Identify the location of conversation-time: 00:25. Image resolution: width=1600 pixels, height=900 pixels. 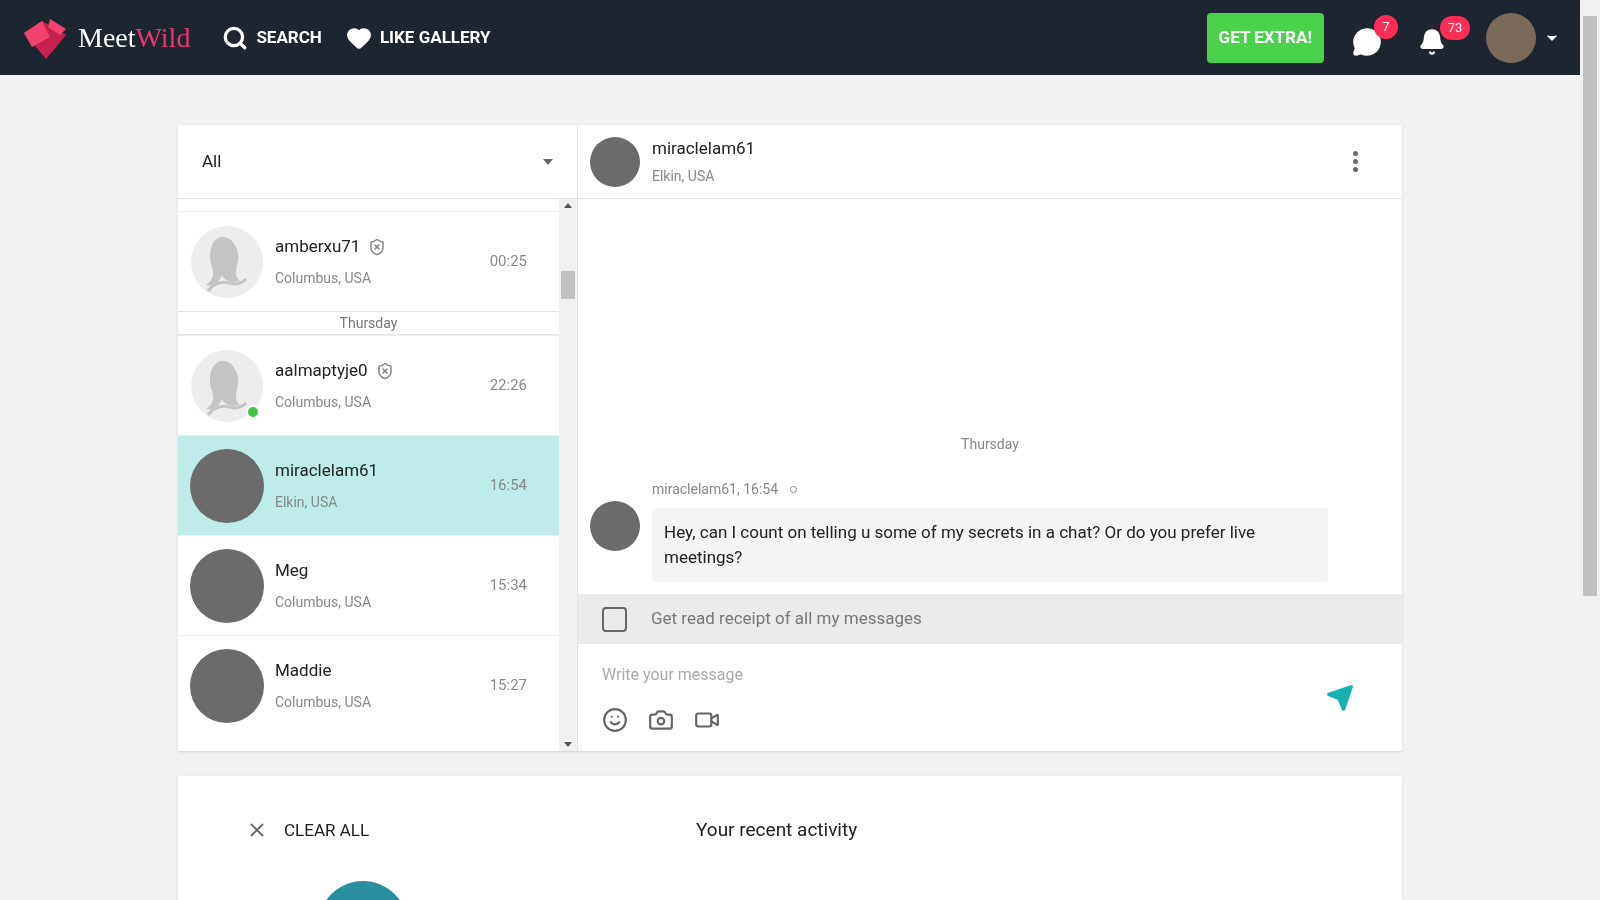
(508, 262).